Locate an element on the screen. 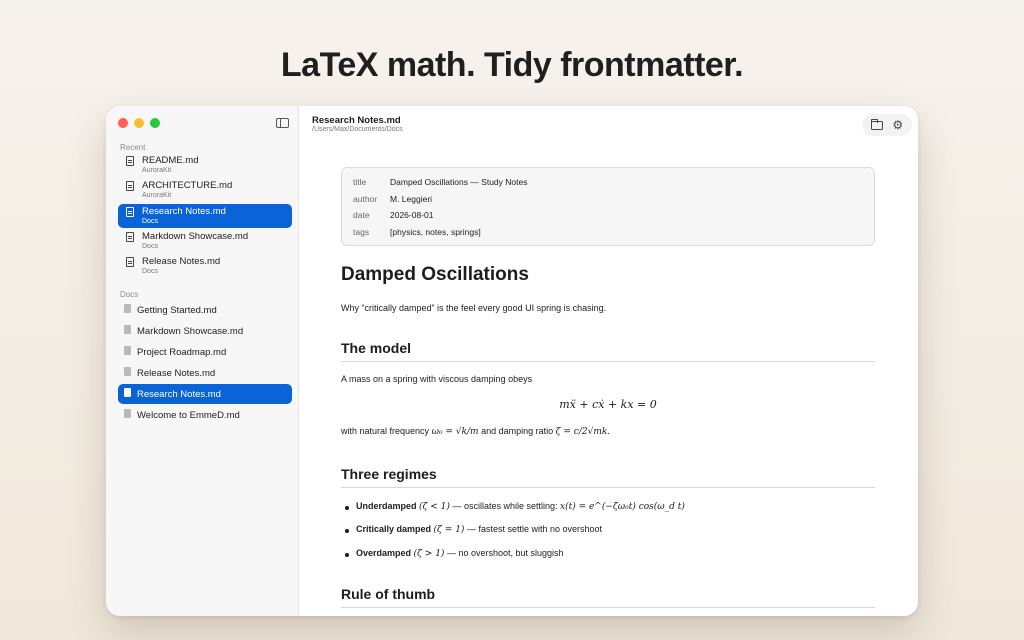 The width and height of the screenshot is (1024, 640). doc-item-name: Getting Started.md is located at coordinates (177, 310).